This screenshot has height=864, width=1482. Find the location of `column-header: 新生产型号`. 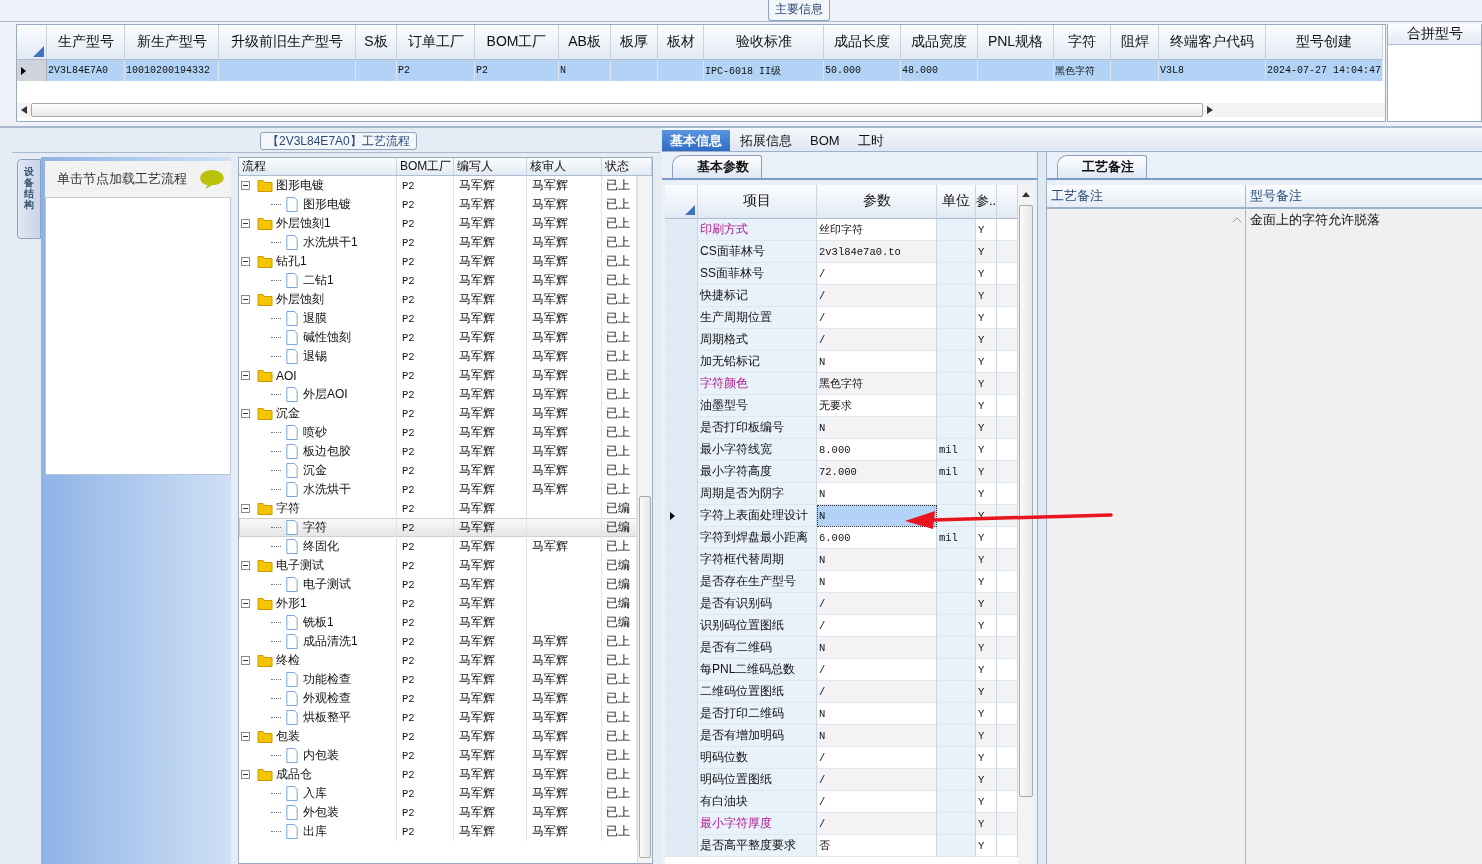

column-header: 新生产型号 is located at coordinates (172, 42).